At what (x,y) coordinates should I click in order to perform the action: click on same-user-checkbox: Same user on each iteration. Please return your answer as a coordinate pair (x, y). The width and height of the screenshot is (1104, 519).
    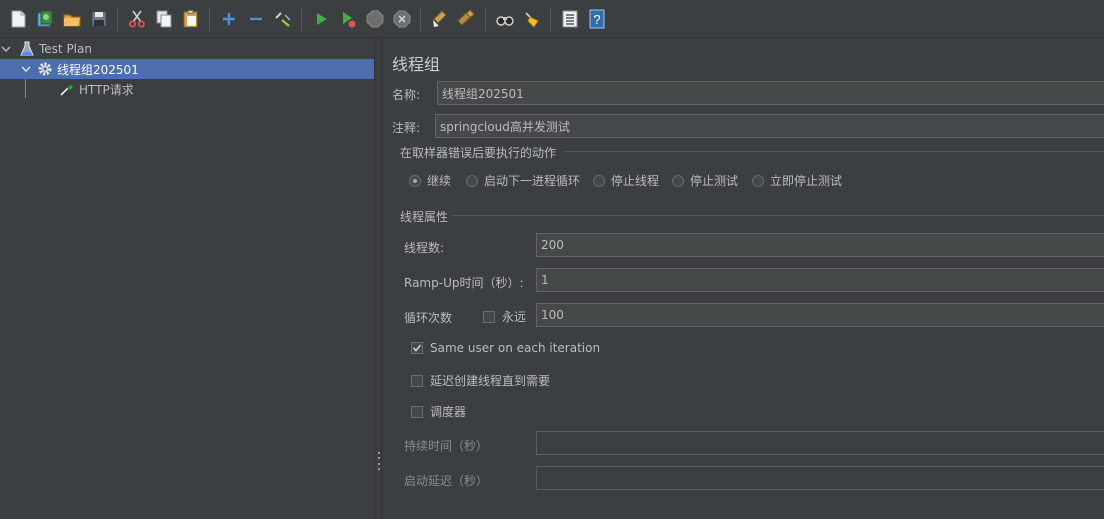
    Looking at the image, I should click on (505, 348).